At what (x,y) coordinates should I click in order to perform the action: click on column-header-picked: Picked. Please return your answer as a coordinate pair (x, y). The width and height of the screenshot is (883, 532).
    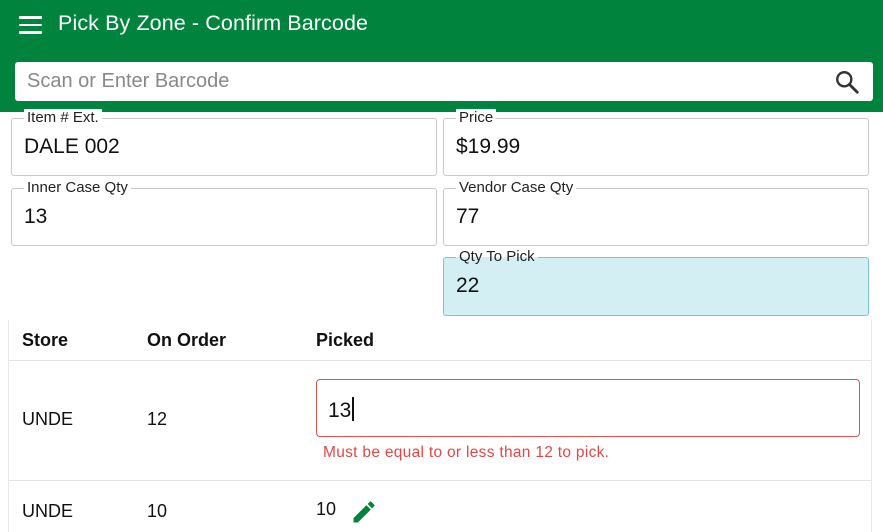
    Looking at the image, I should click on (345, 340).